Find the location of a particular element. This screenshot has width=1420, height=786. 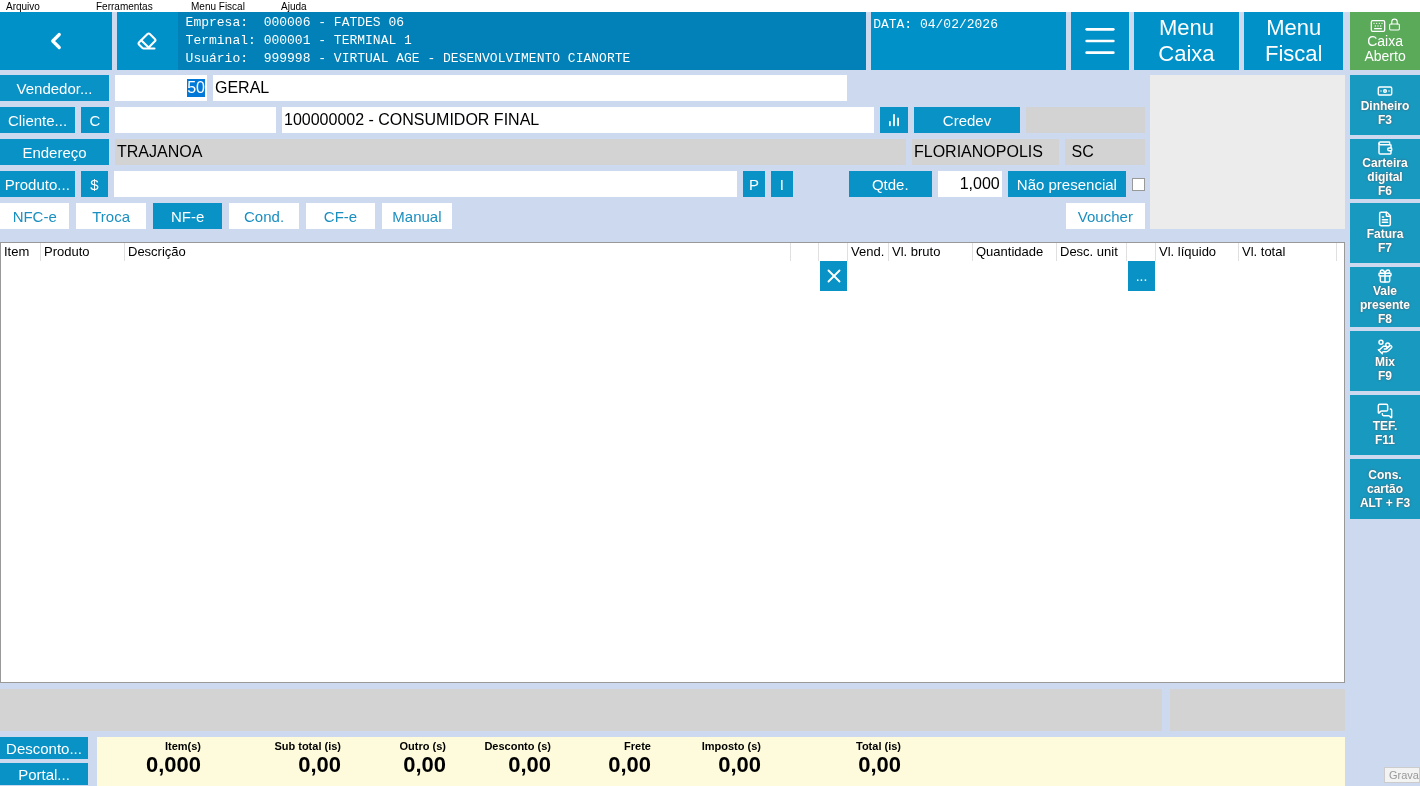

menu-item: Menu Fiscal is located at coordinates (236, 6).